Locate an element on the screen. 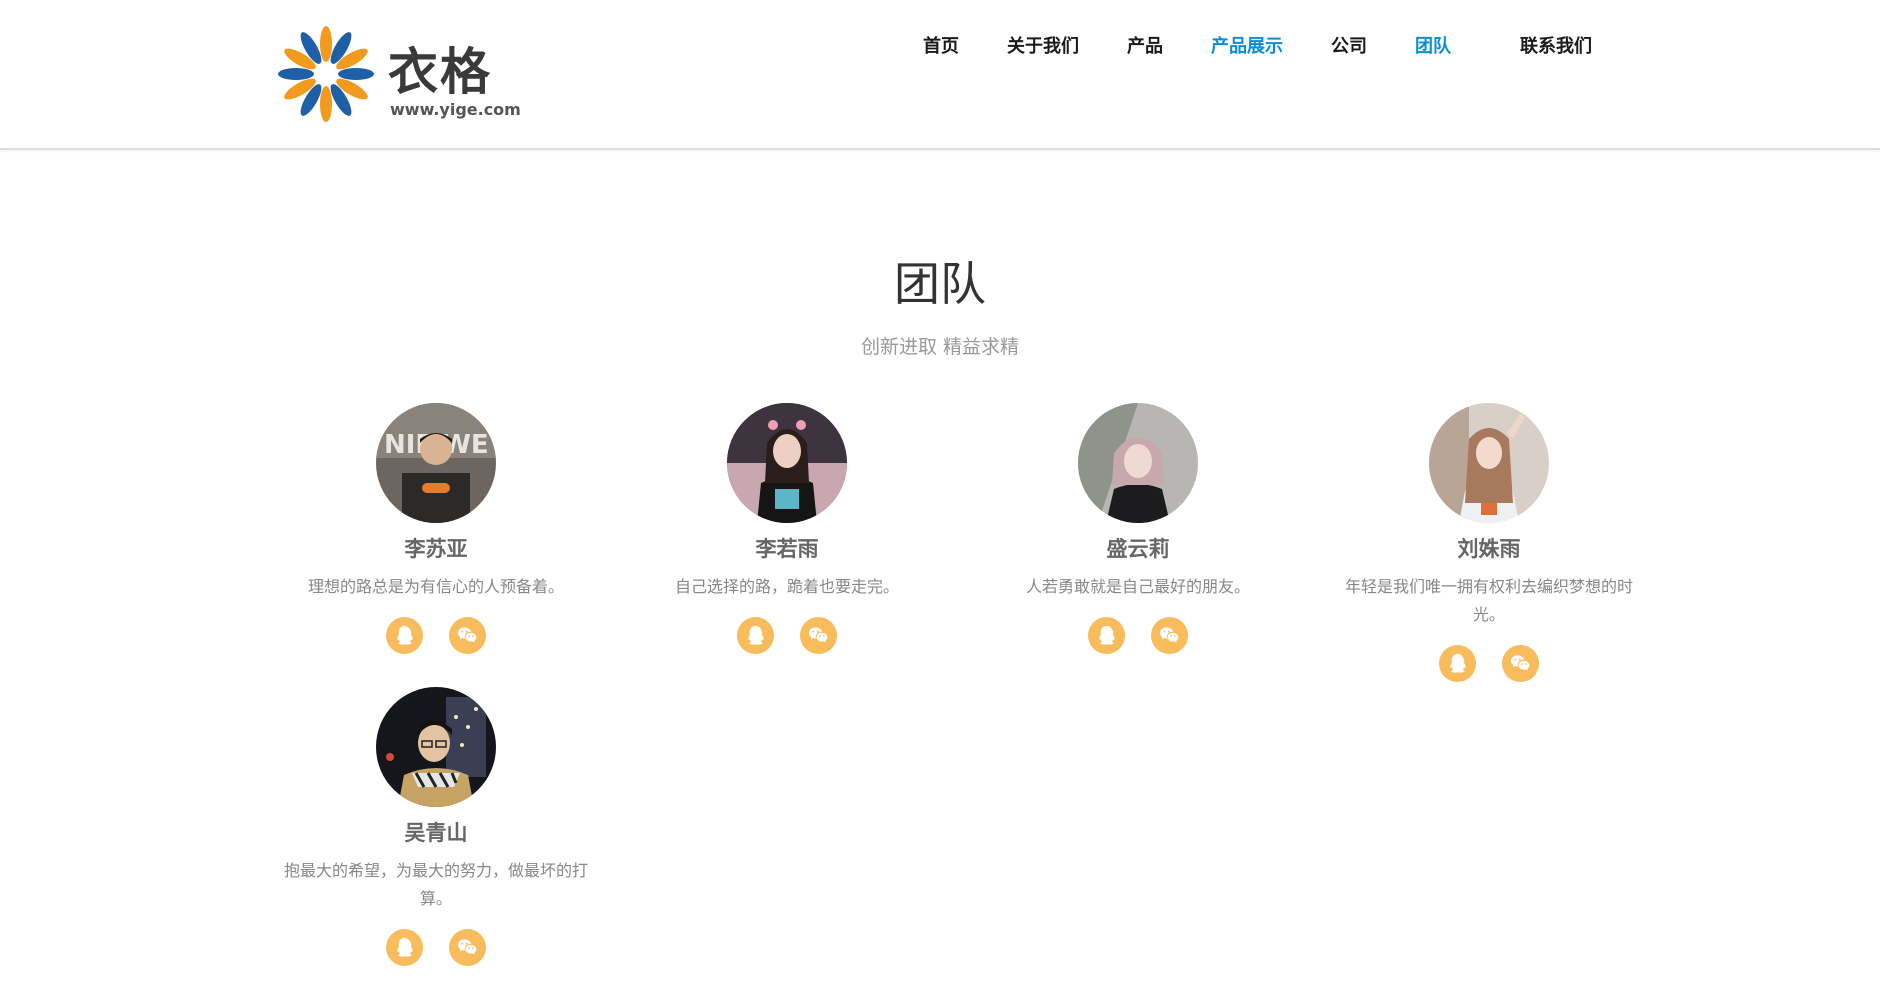 The image size is (1880, 991). nav-product-showcase: 产品展示 is located at coordinates (1247, 45).